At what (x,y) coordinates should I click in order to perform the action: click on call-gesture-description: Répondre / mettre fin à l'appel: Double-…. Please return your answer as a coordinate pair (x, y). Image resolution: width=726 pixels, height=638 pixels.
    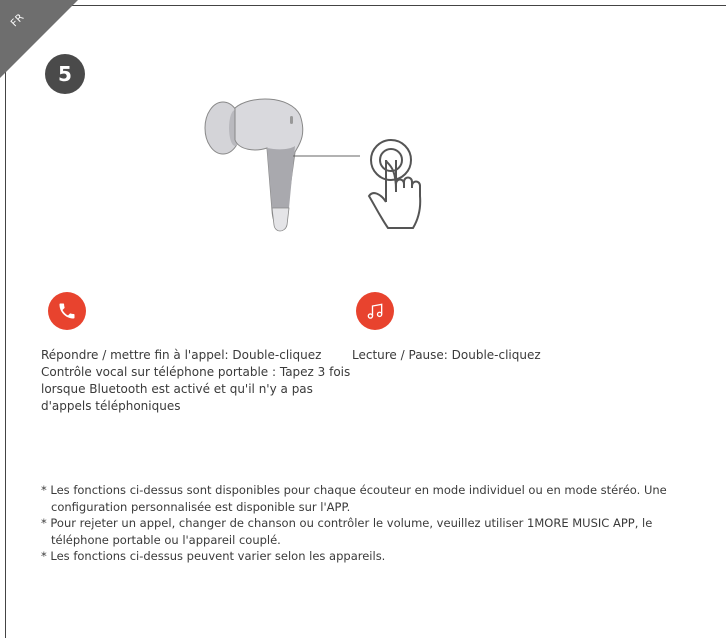
    Looking at the image, I should click on (196, 381).